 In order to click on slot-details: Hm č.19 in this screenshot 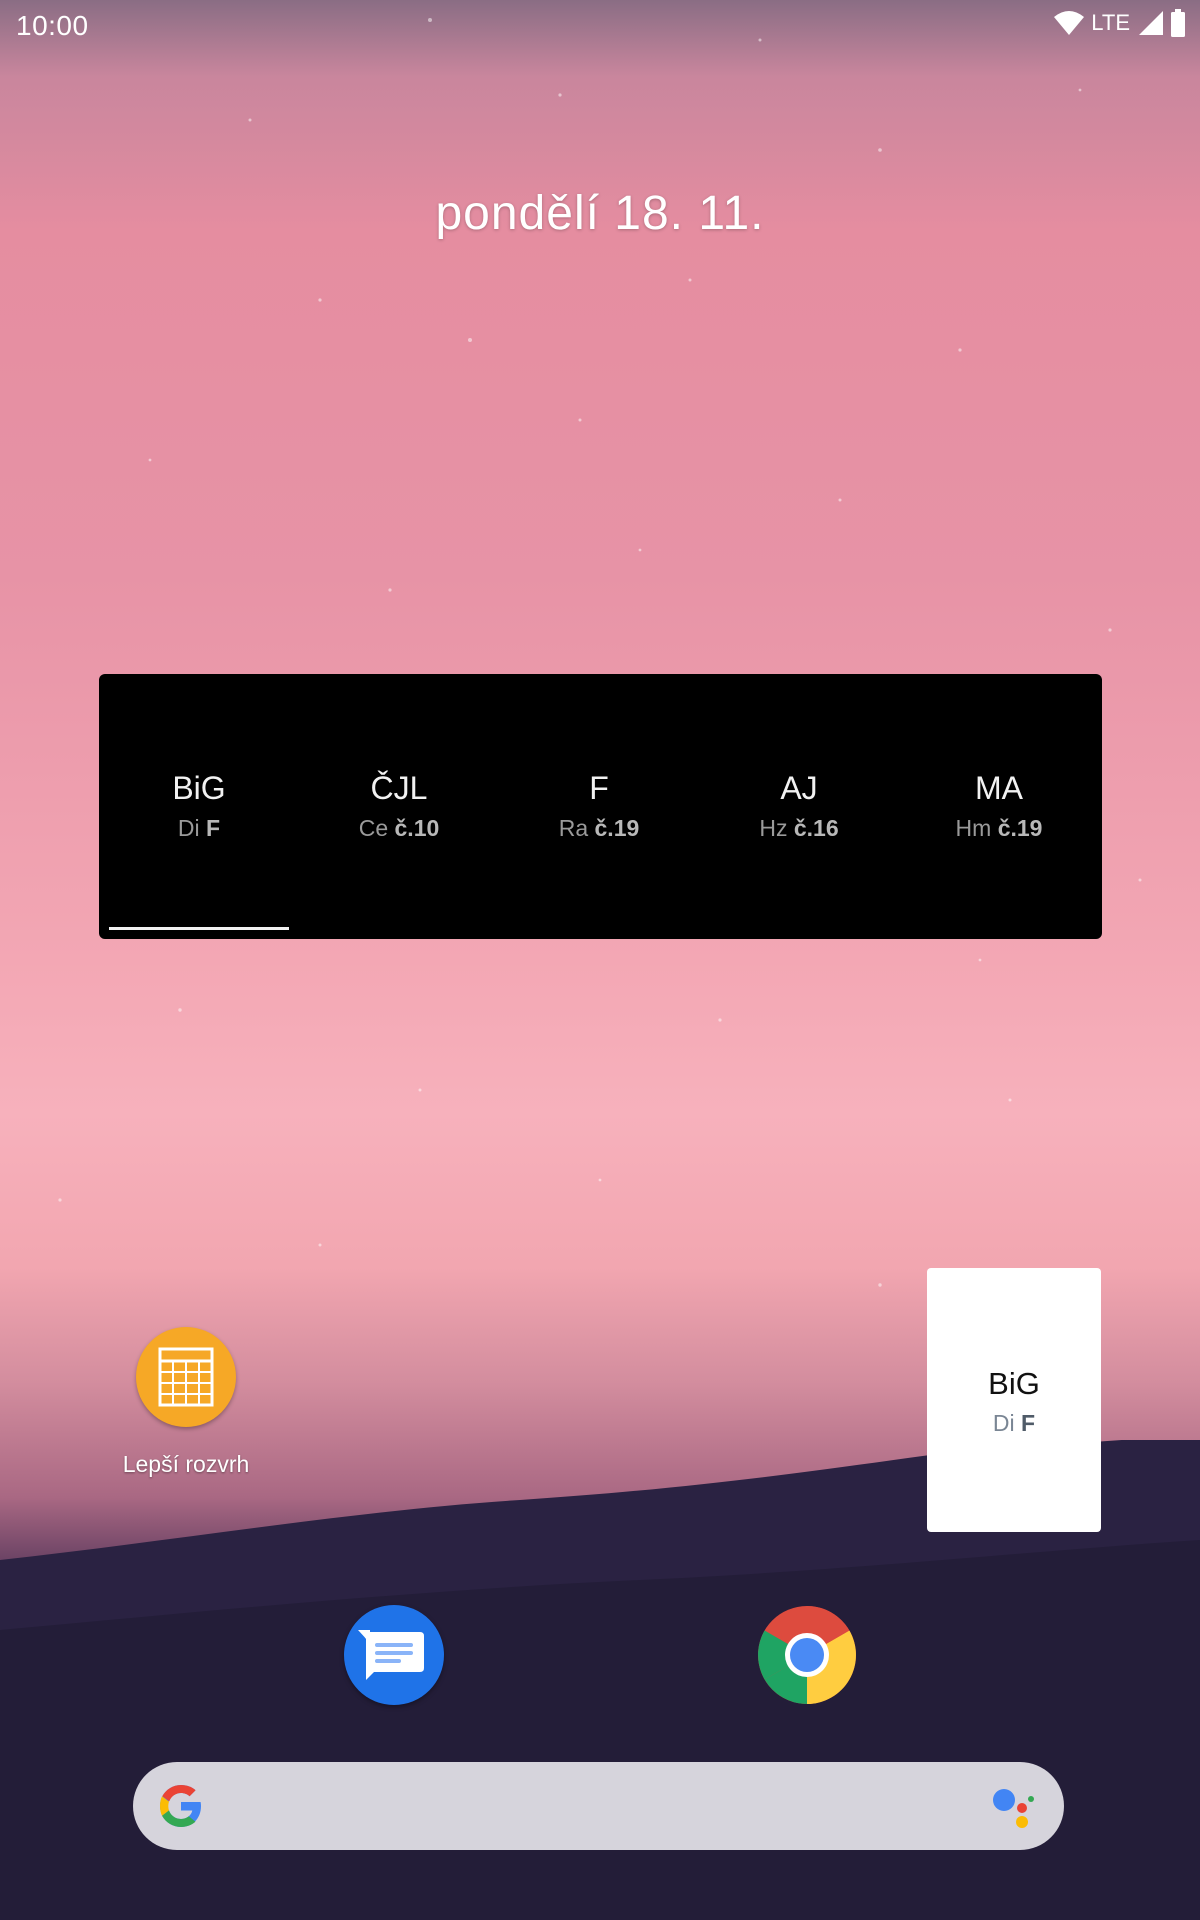, I will do `click(999, 828)`.